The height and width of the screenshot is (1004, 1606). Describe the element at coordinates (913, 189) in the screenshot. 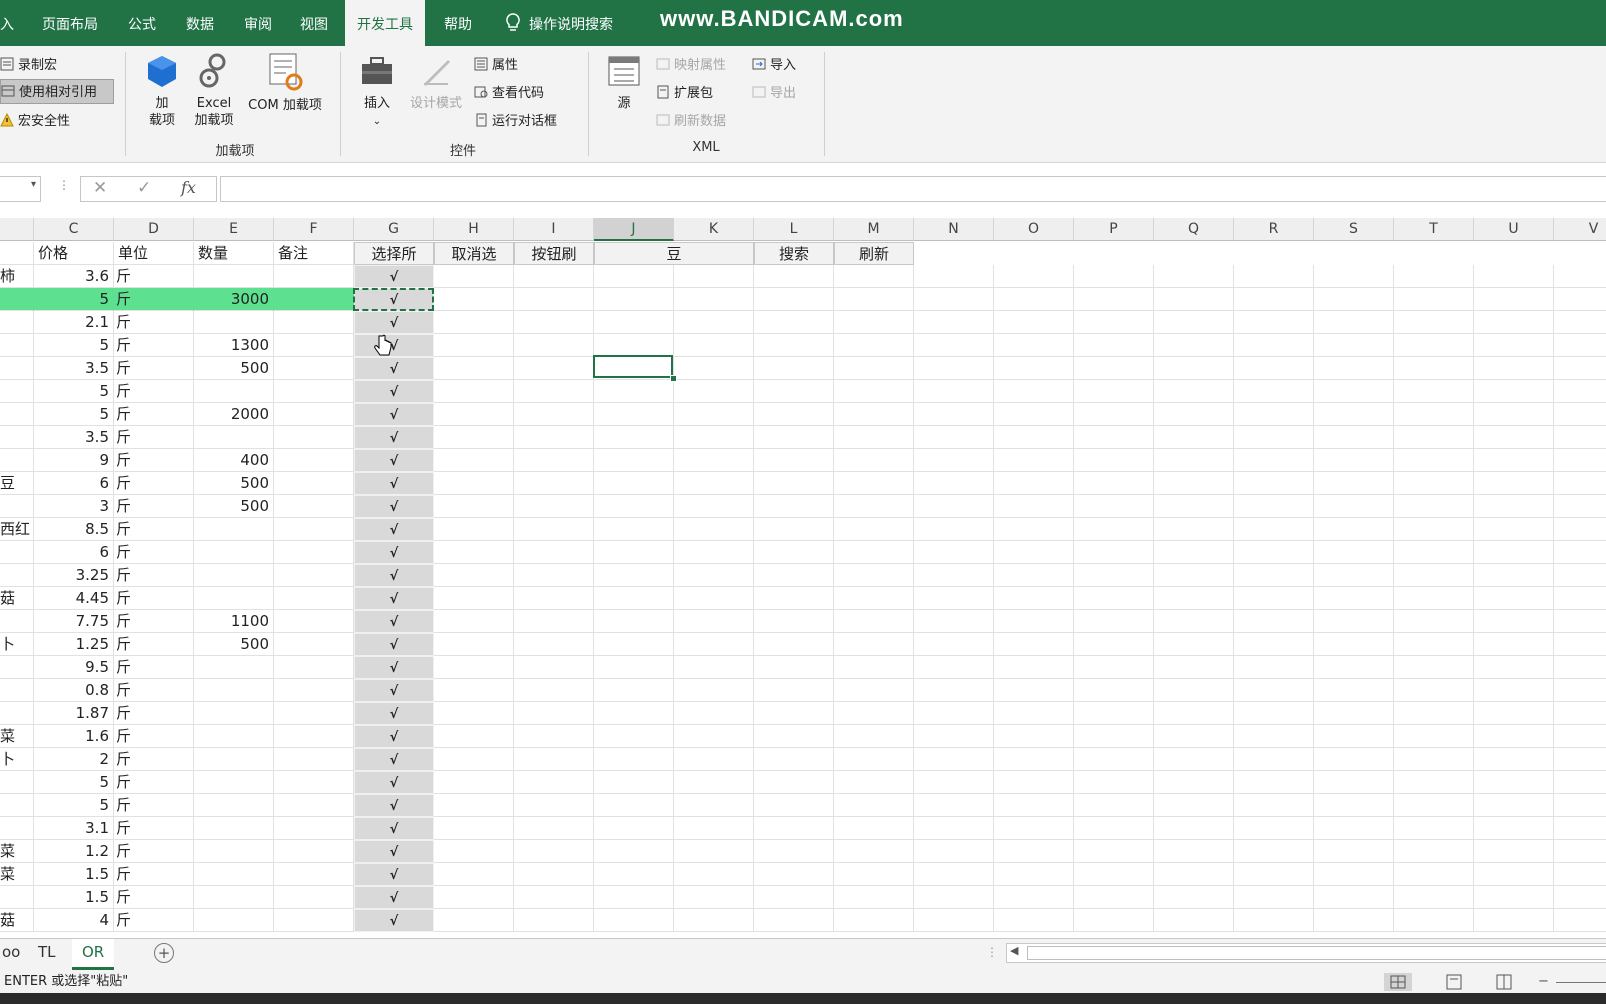

I see `formula-input` at that location.